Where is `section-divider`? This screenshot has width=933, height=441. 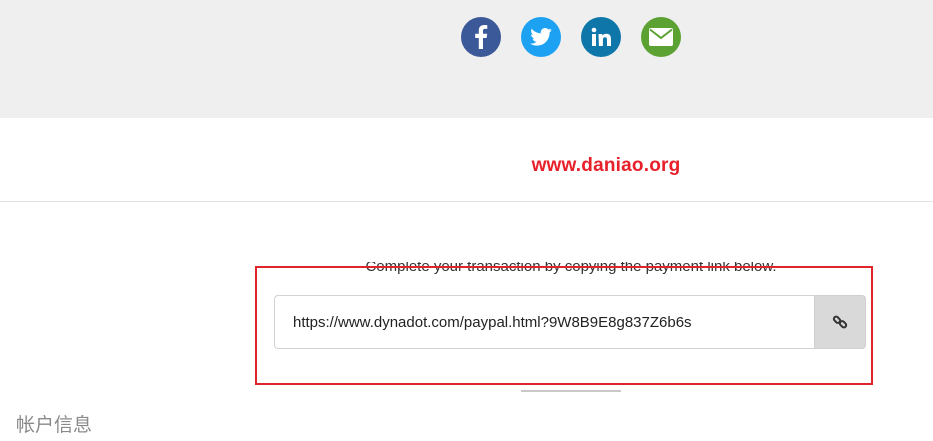 section-divider is located at coordinates (466, 201).